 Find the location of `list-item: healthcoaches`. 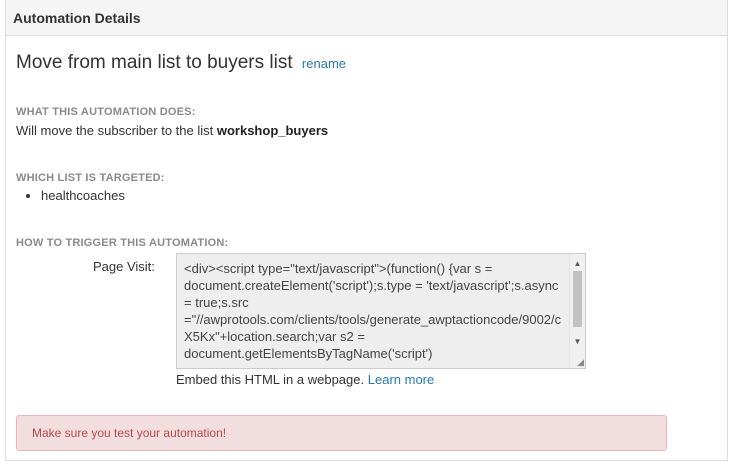

list-item: healthcoaches is located at coordinates (83, 195).